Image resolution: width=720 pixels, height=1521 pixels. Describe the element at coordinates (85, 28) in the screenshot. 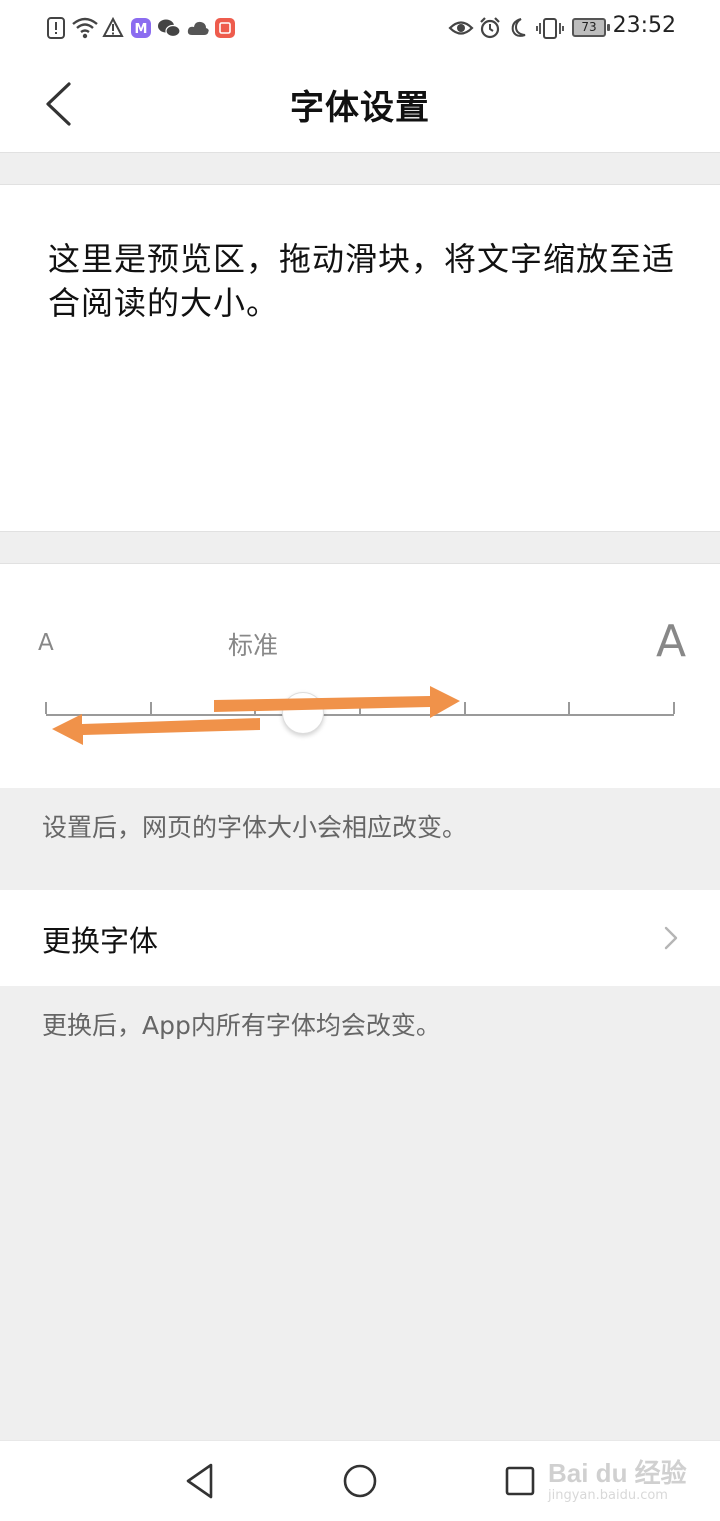

I see `wifi-icon` at that location.